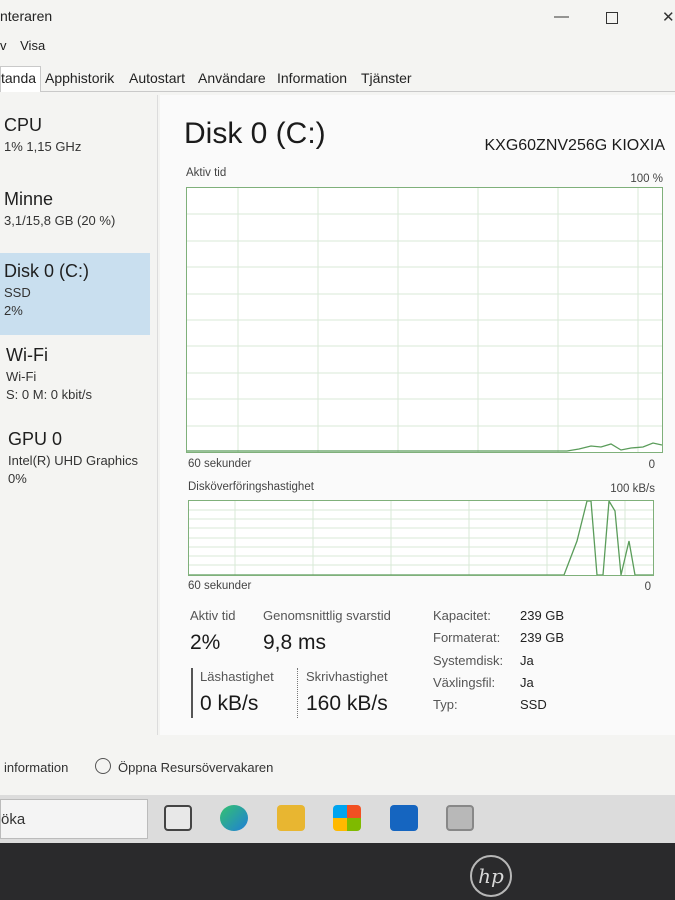 This screenshot has height=900, width=675. What do you see at coordinates (3, 45) in the screenshot?
I see `menu-item-partial: v` at bounding box center [3, 45].